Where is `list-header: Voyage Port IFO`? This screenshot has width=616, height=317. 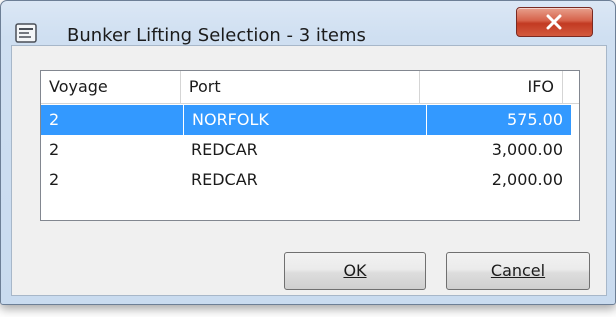
list-header: Voyage Port IFO is located at coordinates (310, 87).